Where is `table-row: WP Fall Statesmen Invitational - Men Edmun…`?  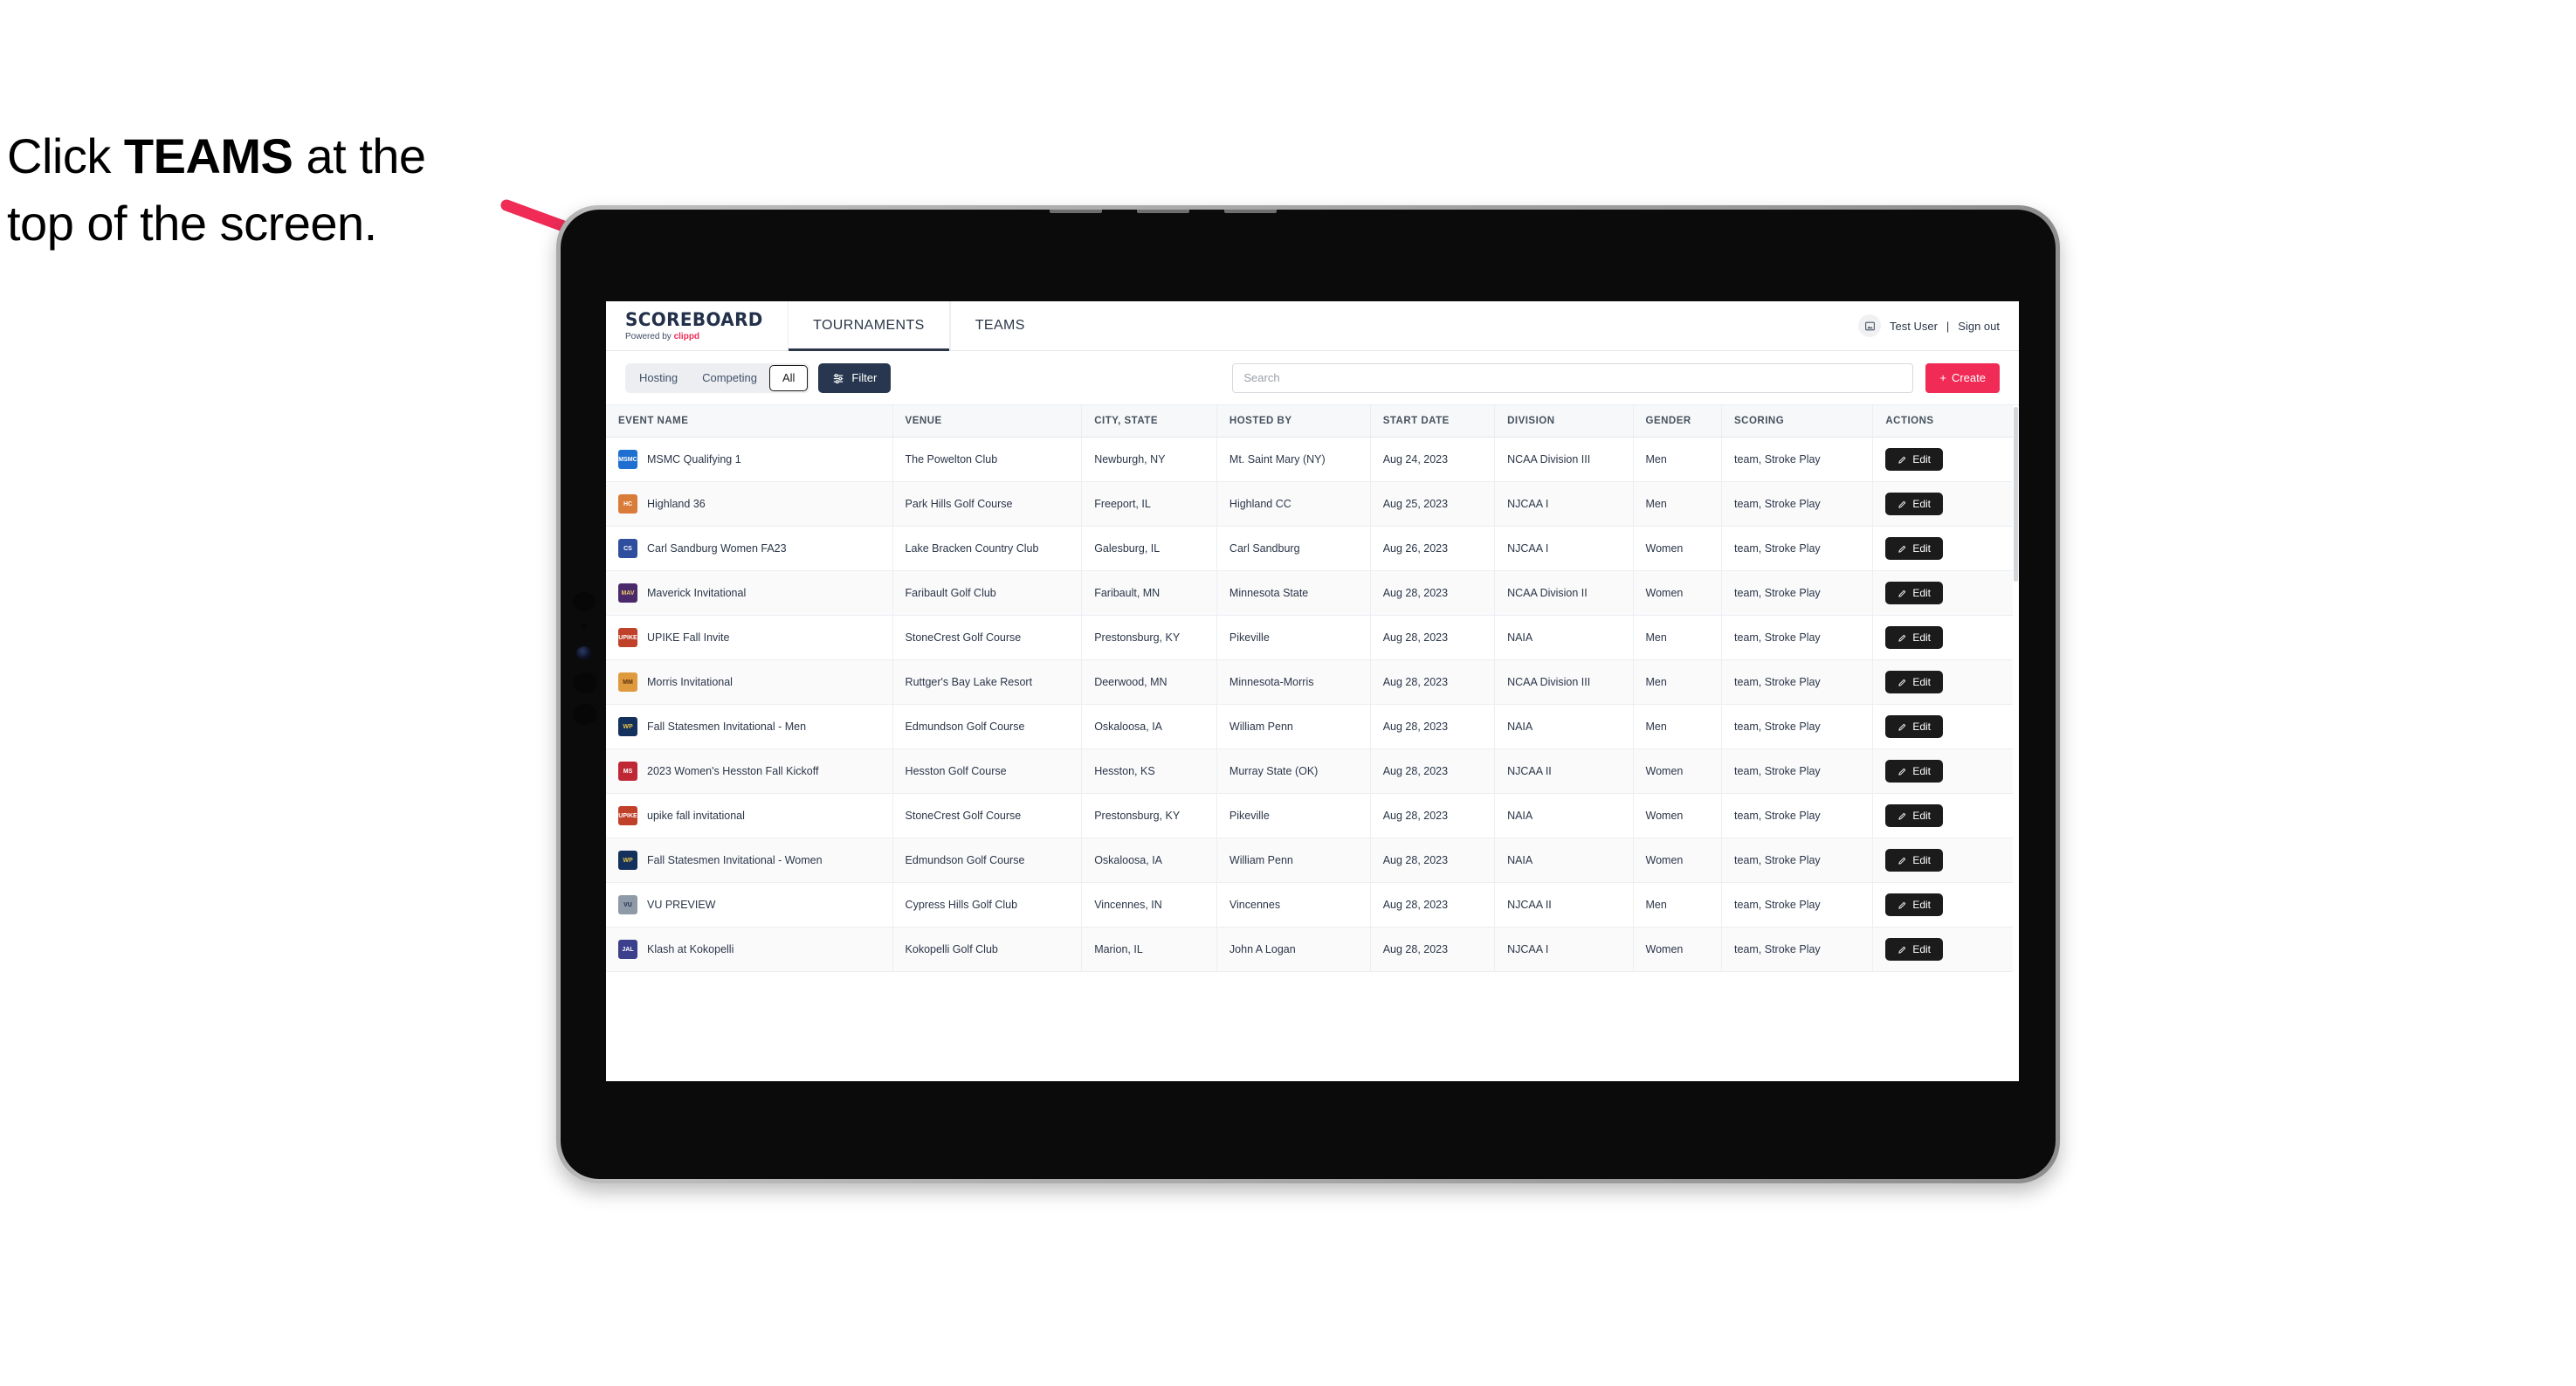 table-row: WP Fall Statesmen Invitational - Men Edmun… is located at coordinates (1312, 726).